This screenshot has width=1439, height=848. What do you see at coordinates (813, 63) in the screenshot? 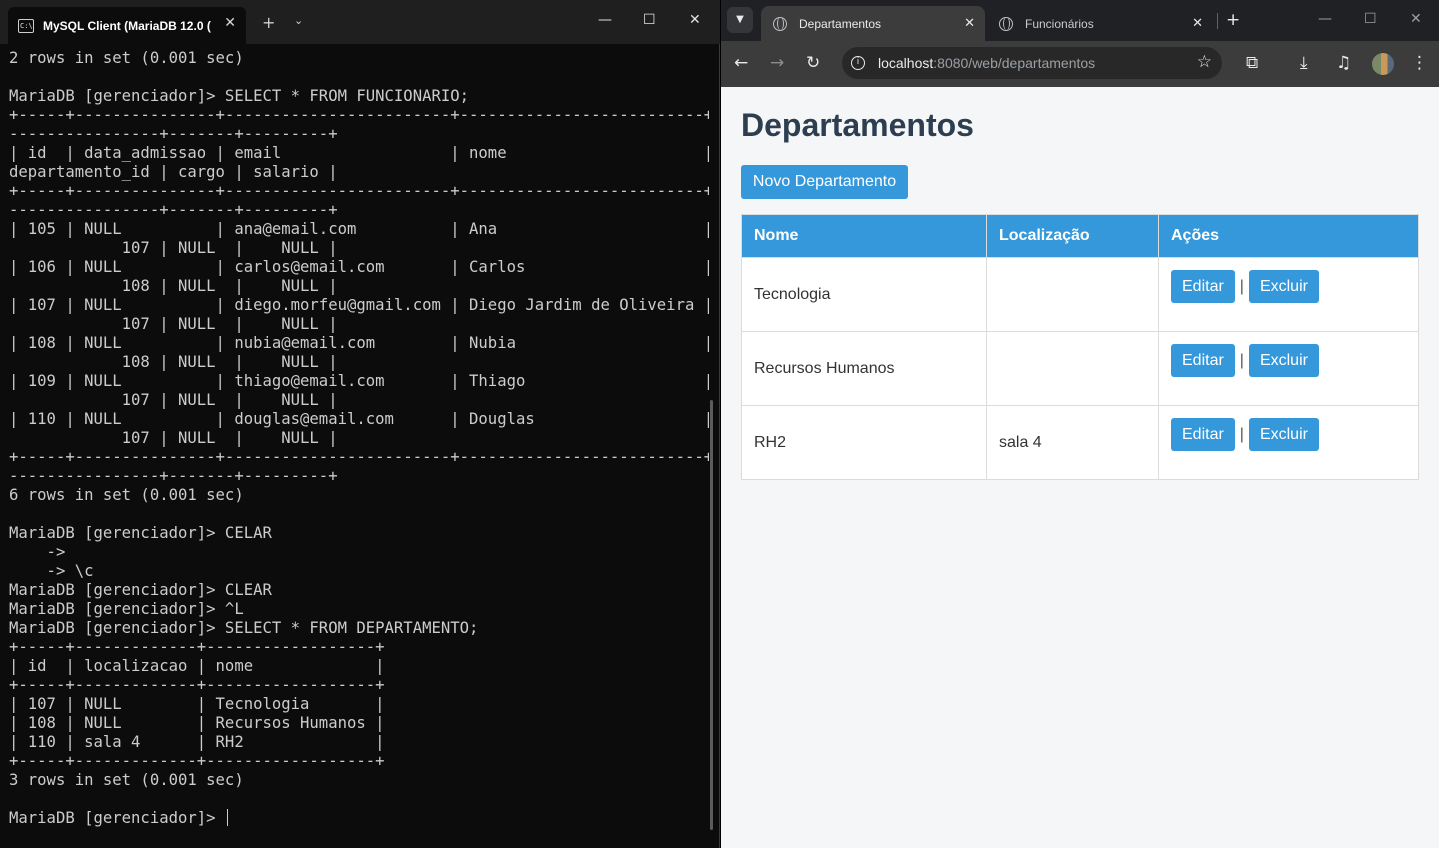
I see `reload-icon: ↻` at bounding box center [813, 63].